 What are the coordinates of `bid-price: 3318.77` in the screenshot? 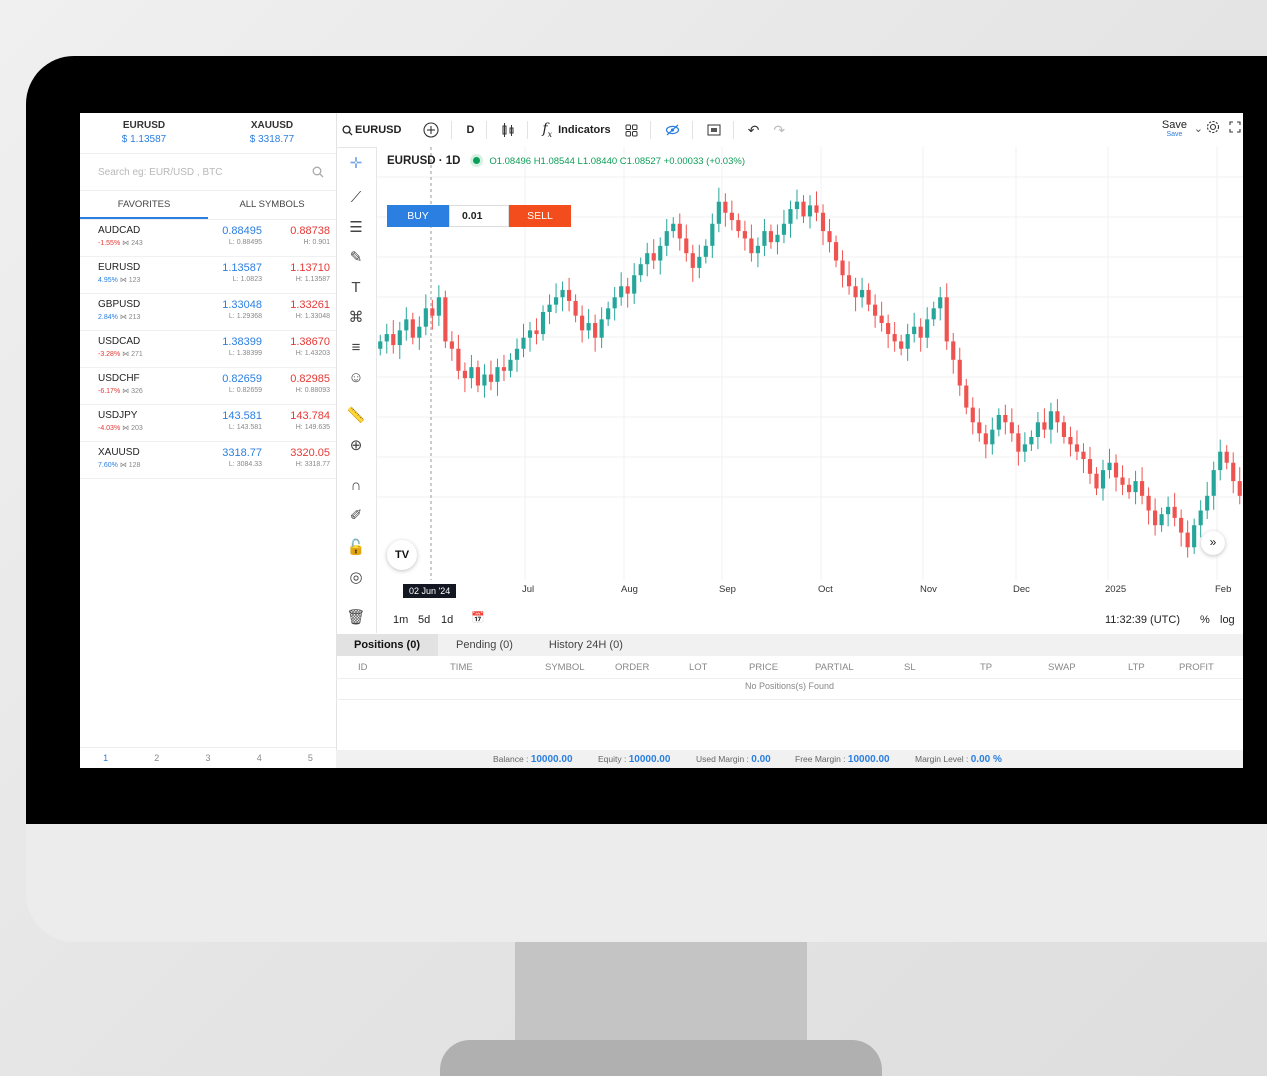 It's located at (228, 453).